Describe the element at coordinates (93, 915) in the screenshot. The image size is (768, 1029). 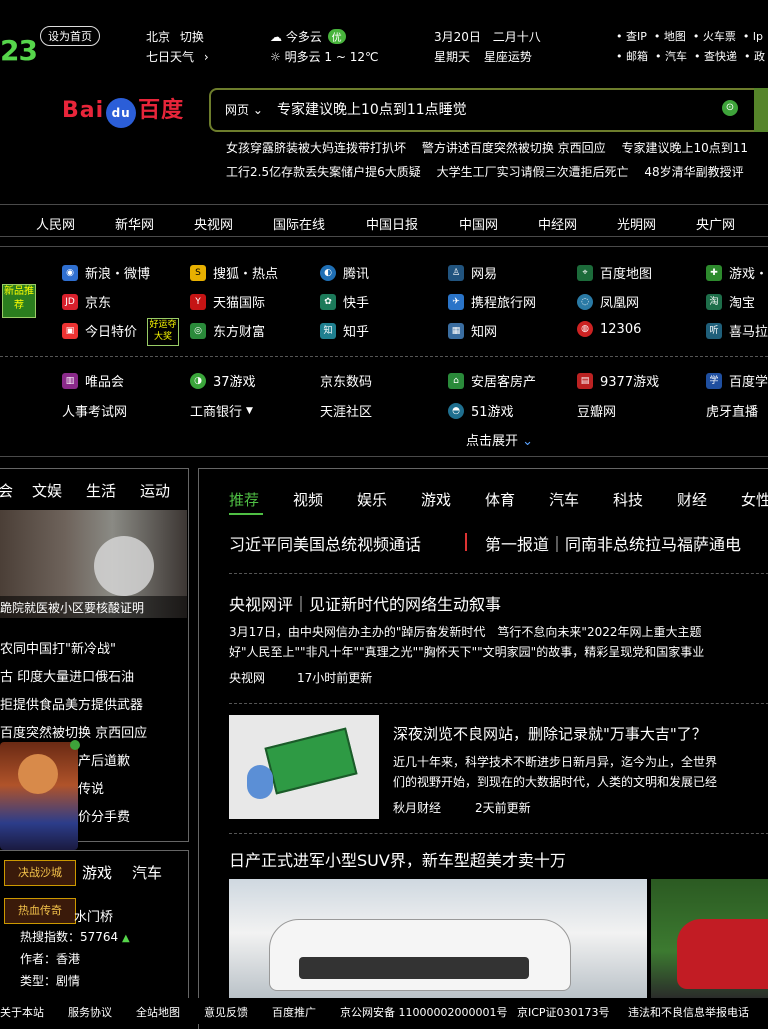
I see `drama-title: 水门桥` at that location.